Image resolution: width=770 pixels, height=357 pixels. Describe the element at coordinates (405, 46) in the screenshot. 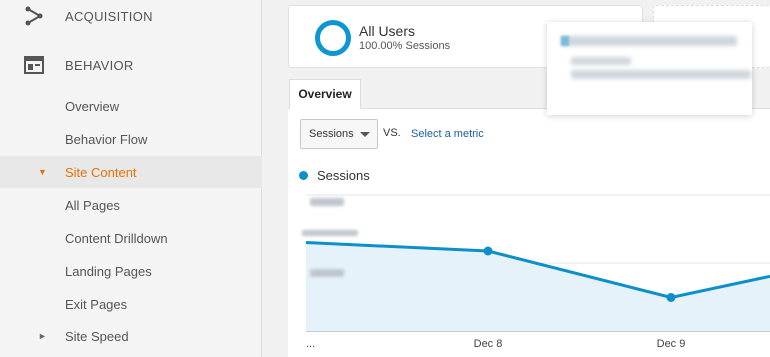

I see `segment-subtitle: 100.00% Sessions` at that location.